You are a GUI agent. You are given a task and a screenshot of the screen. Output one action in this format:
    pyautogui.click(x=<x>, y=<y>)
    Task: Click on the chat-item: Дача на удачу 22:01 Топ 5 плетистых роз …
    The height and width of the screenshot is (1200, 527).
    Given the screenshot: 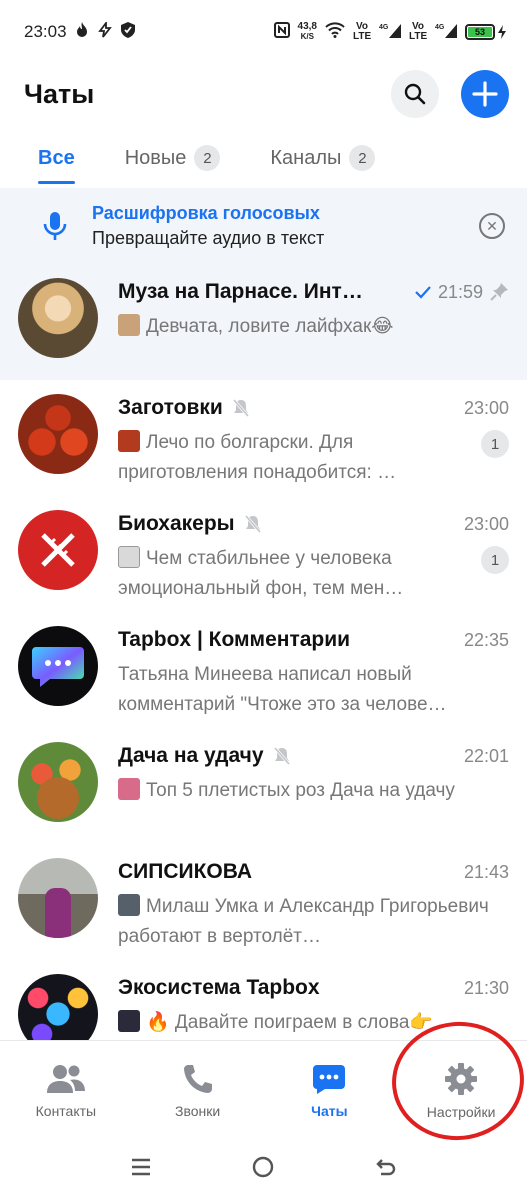 What is the action you would take?
    pyautogui.click(x=263, y=786)
    